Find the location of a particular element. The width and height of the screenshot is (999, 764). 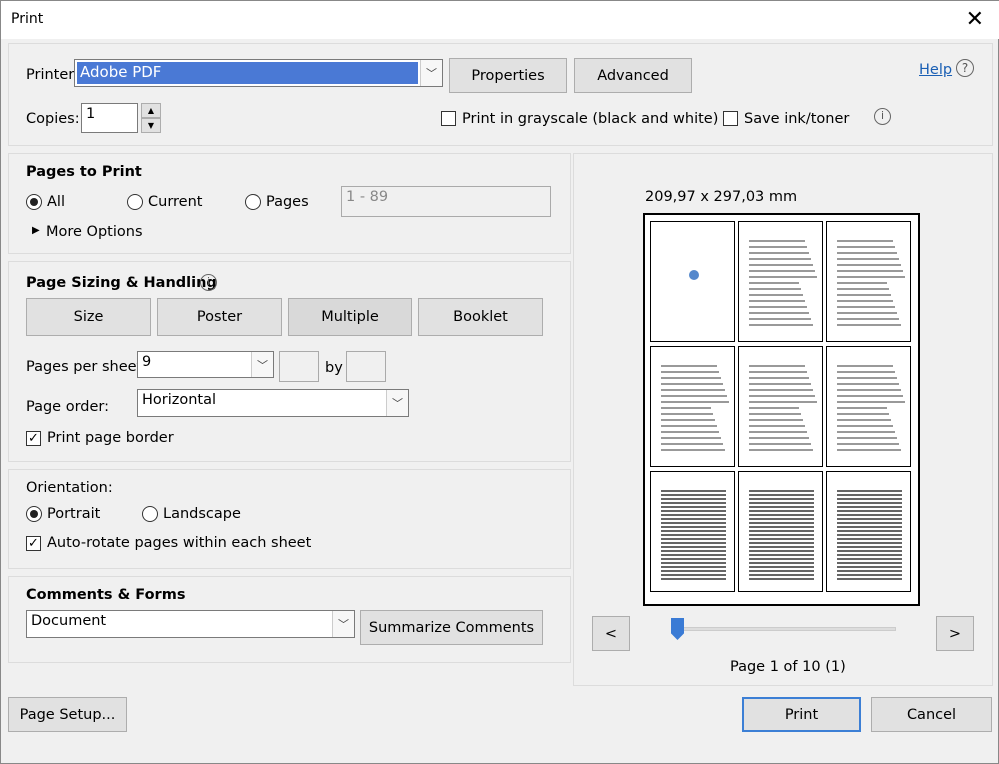

grayscale-checkbox is located at coordinates (448, 118).